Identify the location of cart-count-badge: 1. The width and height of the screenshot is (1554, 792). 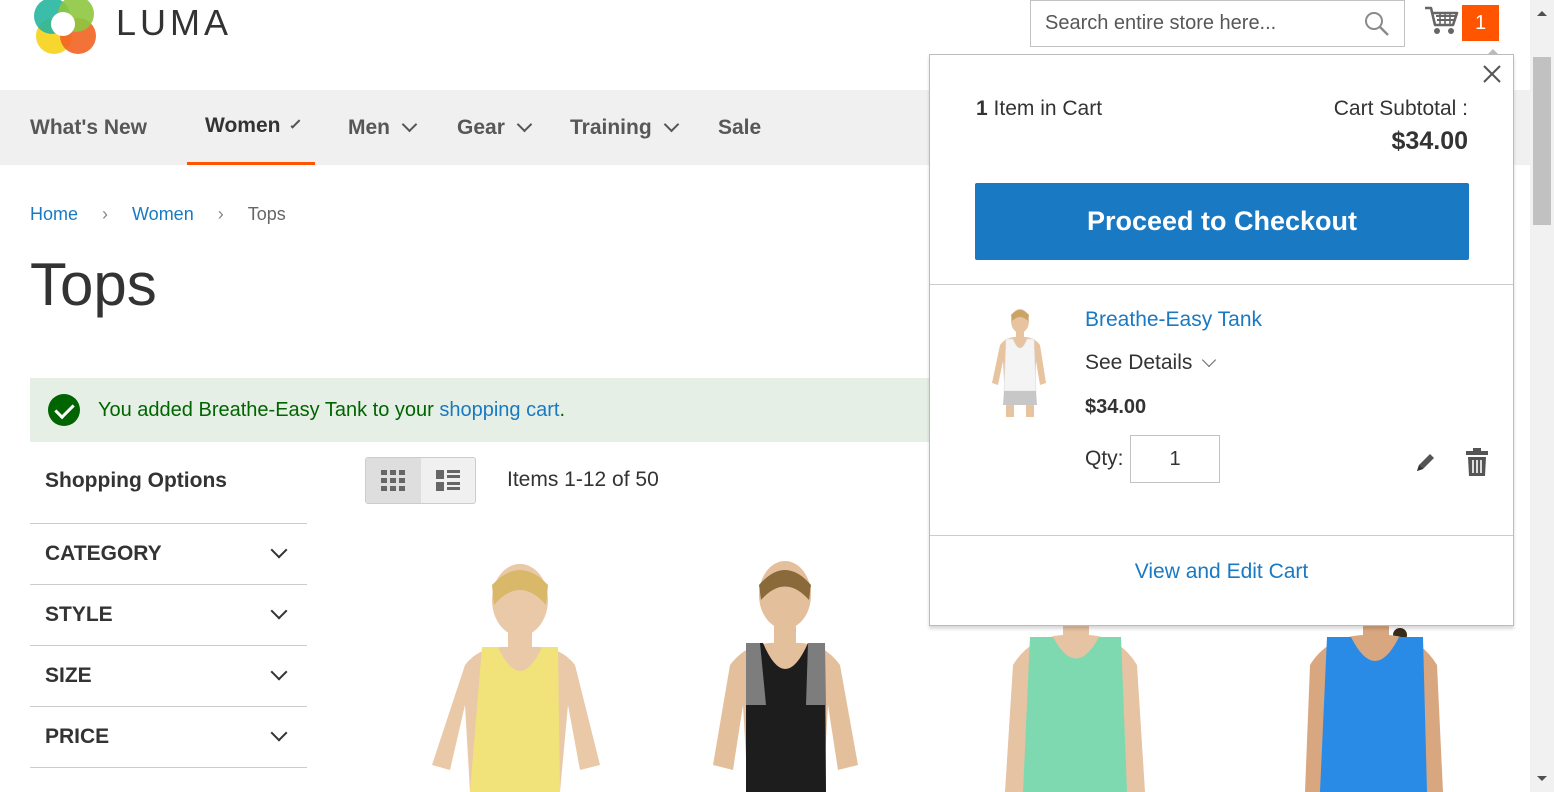
(1480, 23).